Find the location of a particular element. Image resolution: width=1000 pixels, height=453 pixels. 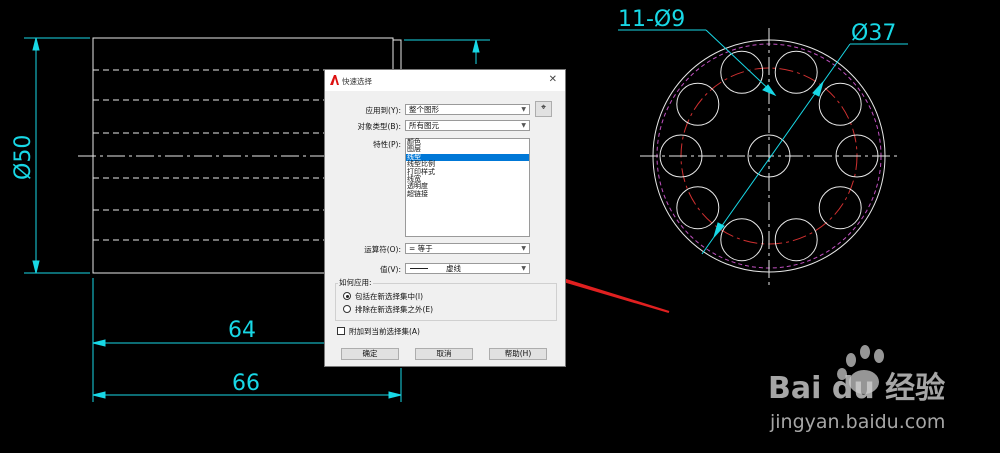

close-icon: ✕ is located at coordinates (553, 79).